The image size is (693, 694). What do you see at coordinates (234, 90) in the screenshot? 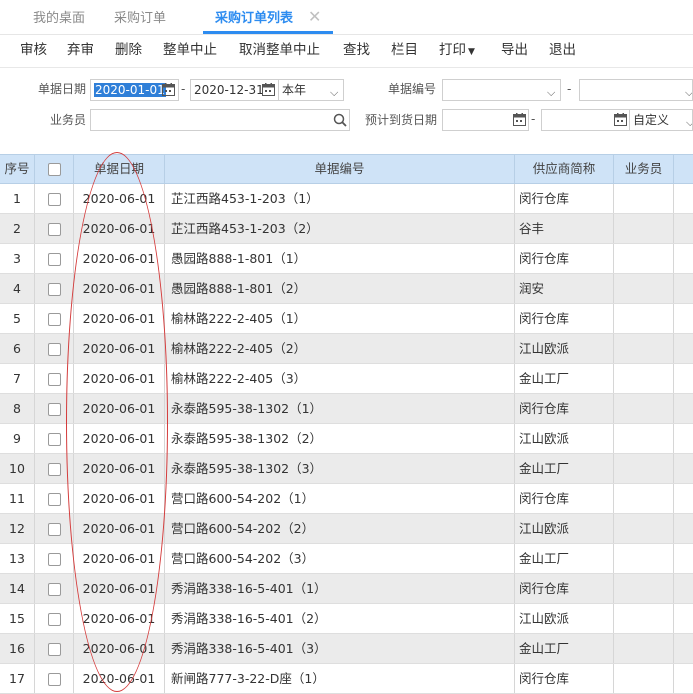
I see `date-to-field: 2020-12-31` at bounding box center [234, 90].